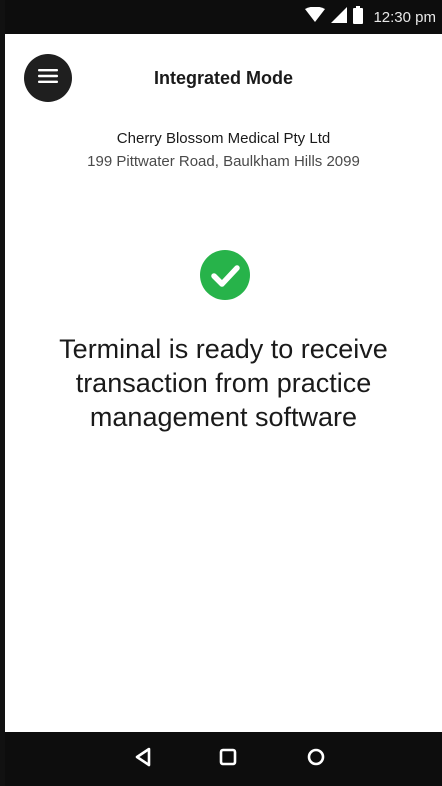 This screenshot has width=442, height=786. I want to click on status-bar: 12:30 pm, so click(223, 17).